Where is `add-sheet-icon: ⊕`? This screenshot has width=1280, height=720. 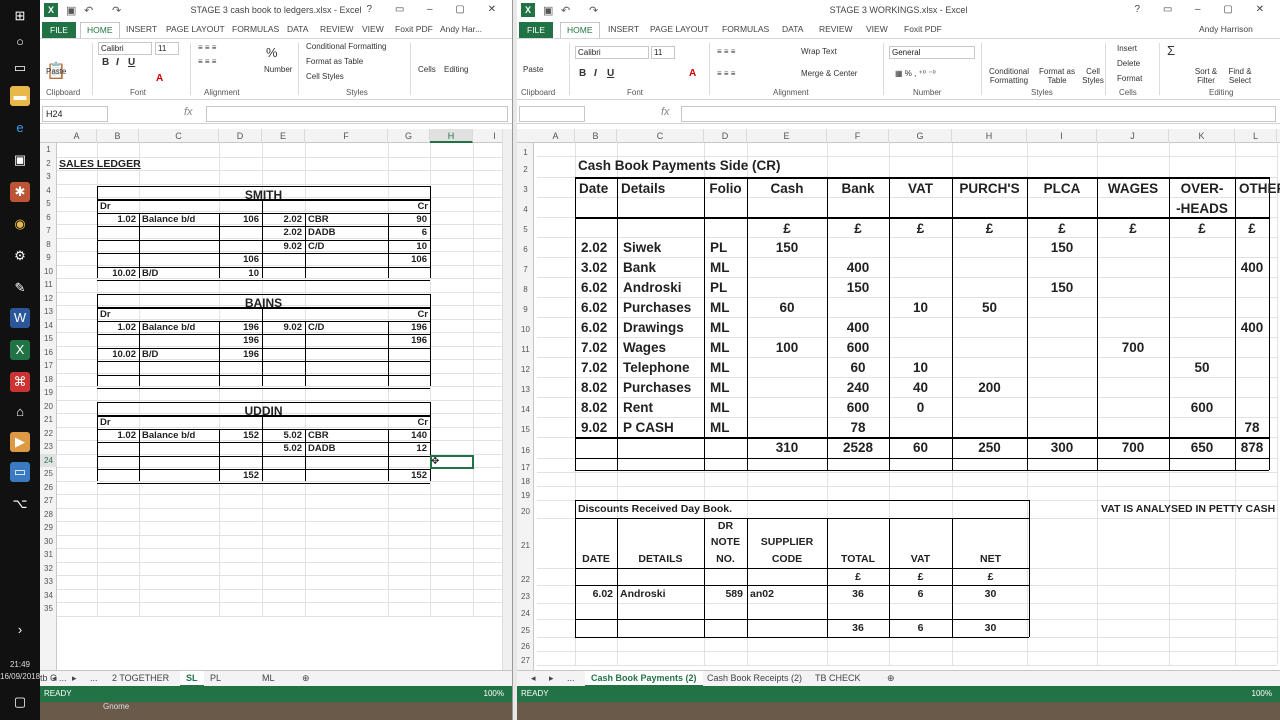
add-sheet-icon: ⊕ is located at coordinates (306, 678).